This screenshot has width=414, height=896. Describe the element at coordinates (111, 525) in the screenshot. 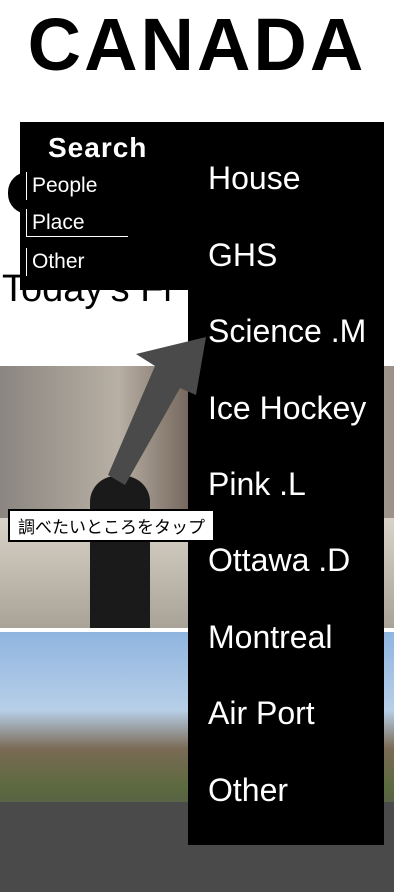

I see `tap-hint-tooltip: 調べたいところをタップ` at that location.